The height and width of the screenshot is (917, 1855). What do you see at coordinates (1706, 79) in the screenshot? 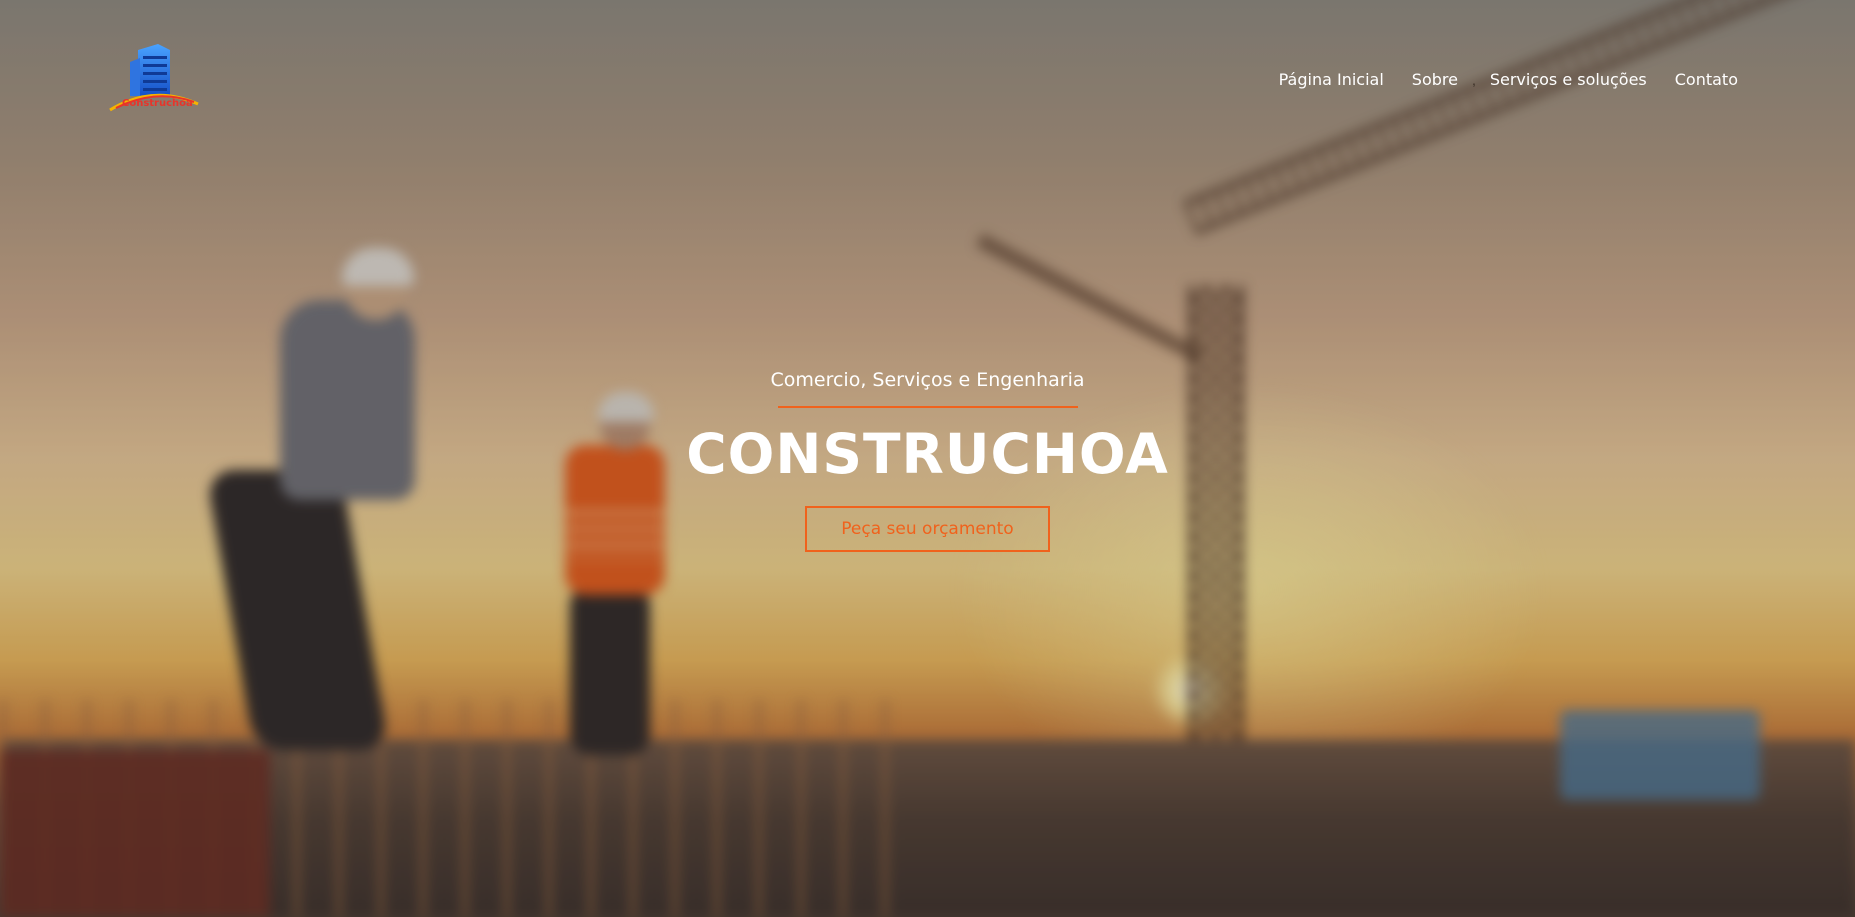
I see `nav-link-contact: Contato` at bounding box center [1706, 79].